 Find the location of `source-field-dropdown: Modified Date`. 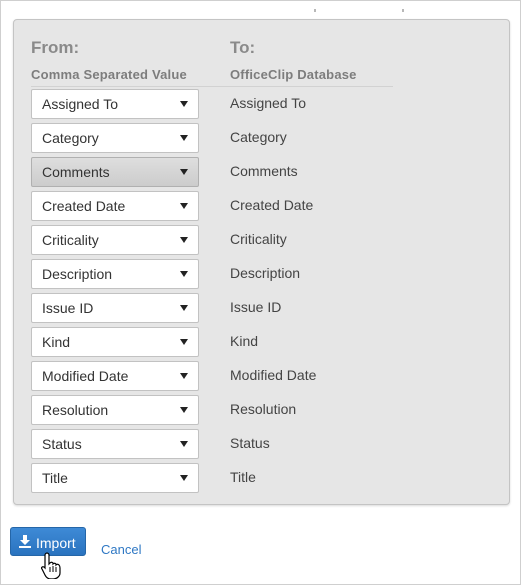

source-field-dropdown: Modified Date is located at coordinates (115, 376).